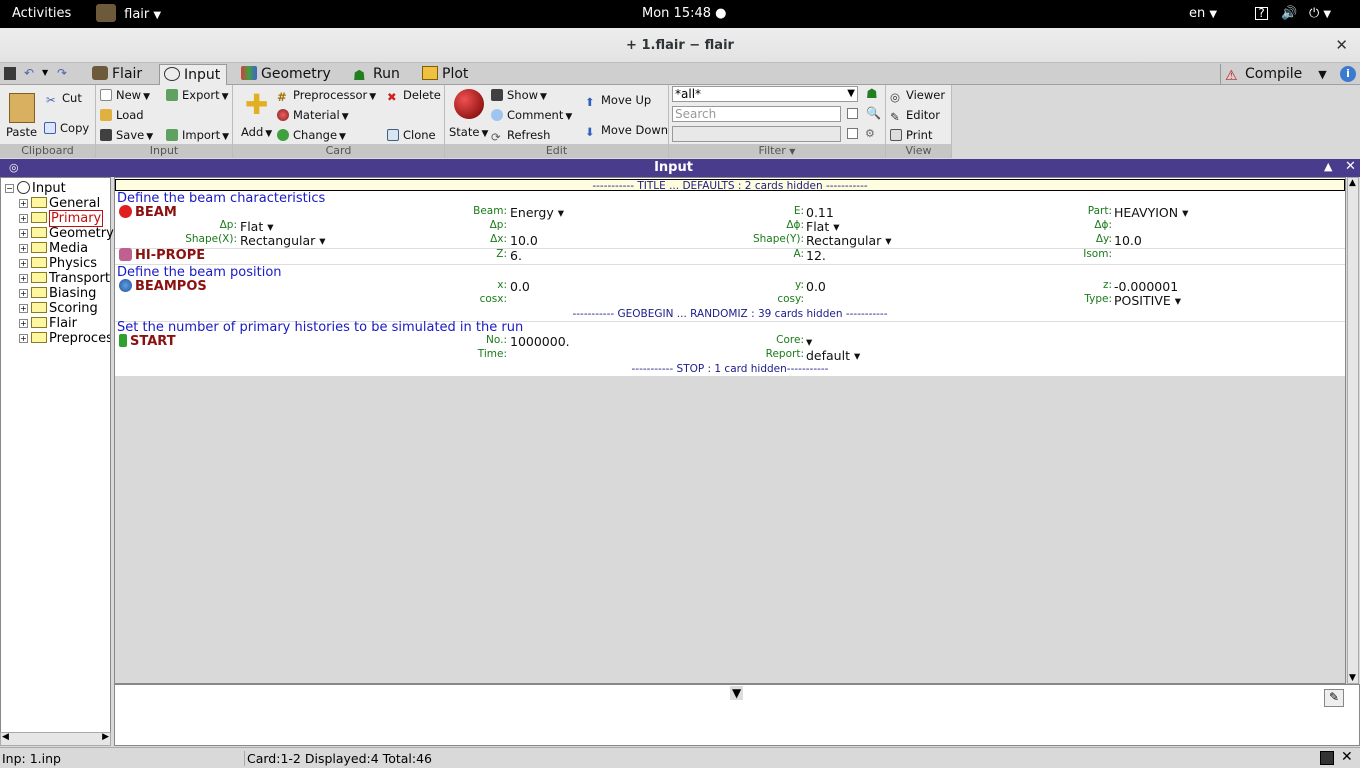  Describe the element at coordinates (1348, 74) in the screenshot. I see `info-icon: i` at that location.